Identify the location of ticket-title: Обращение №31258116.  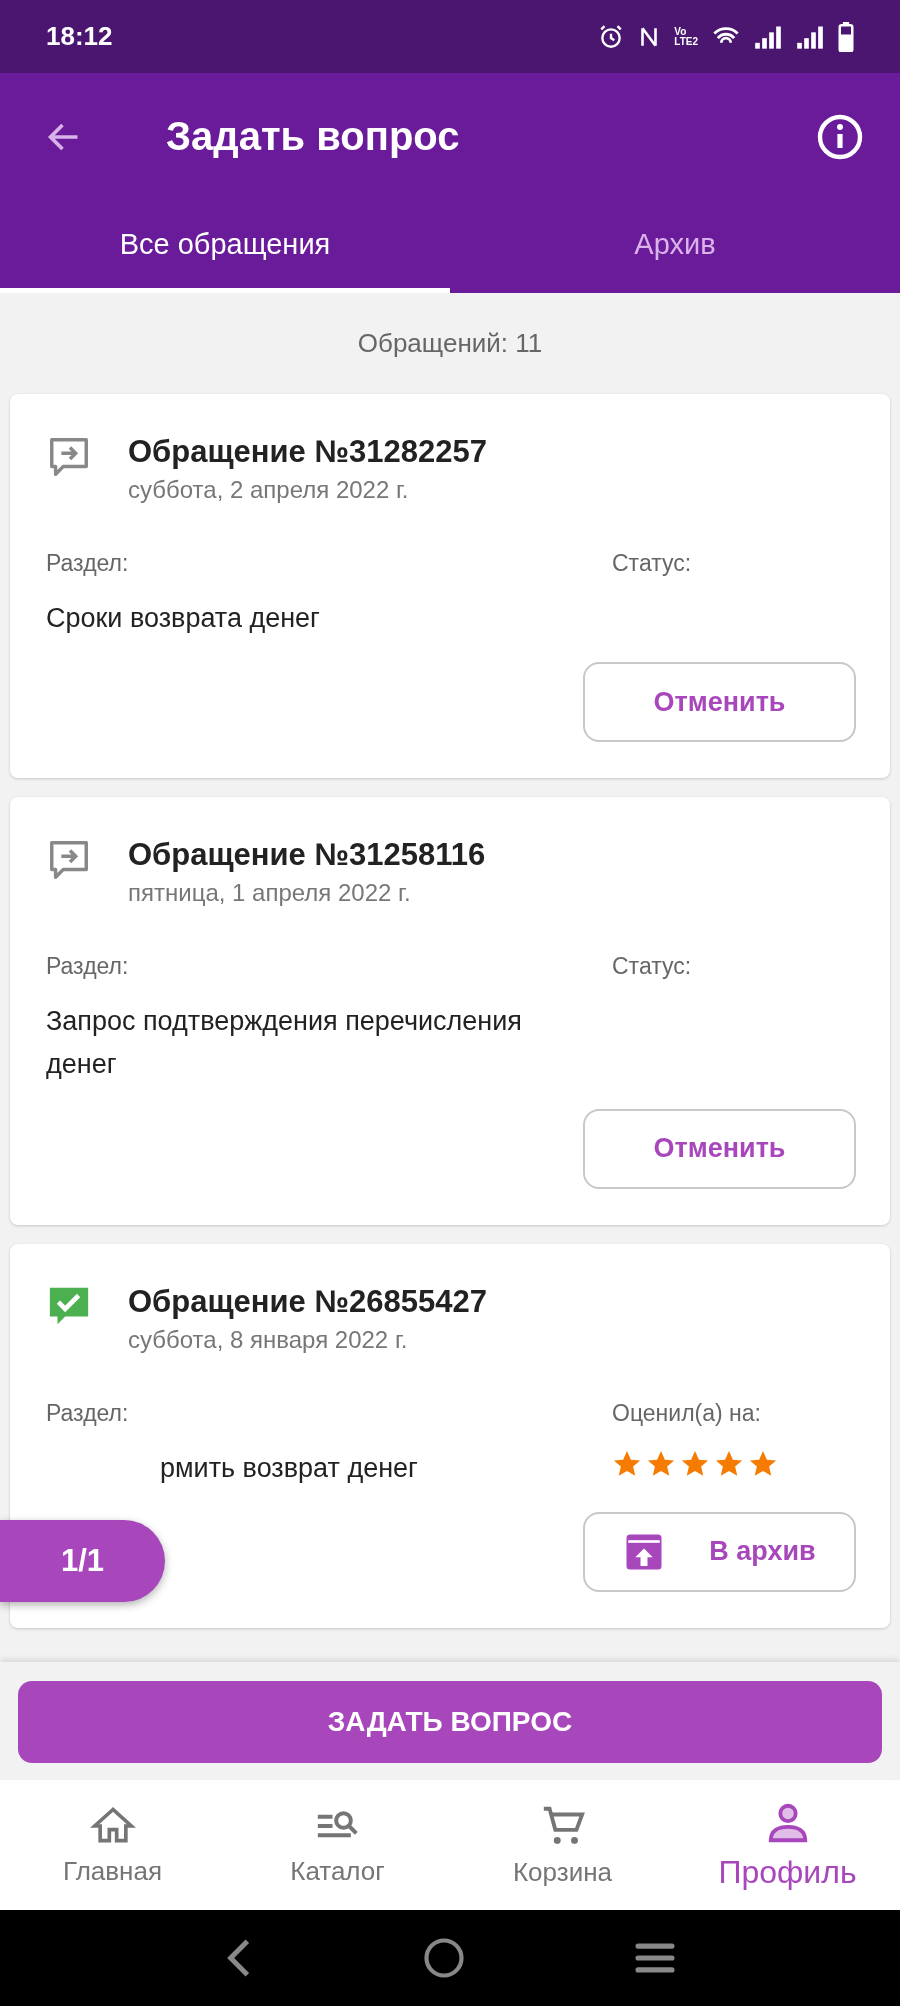
(307, 855).